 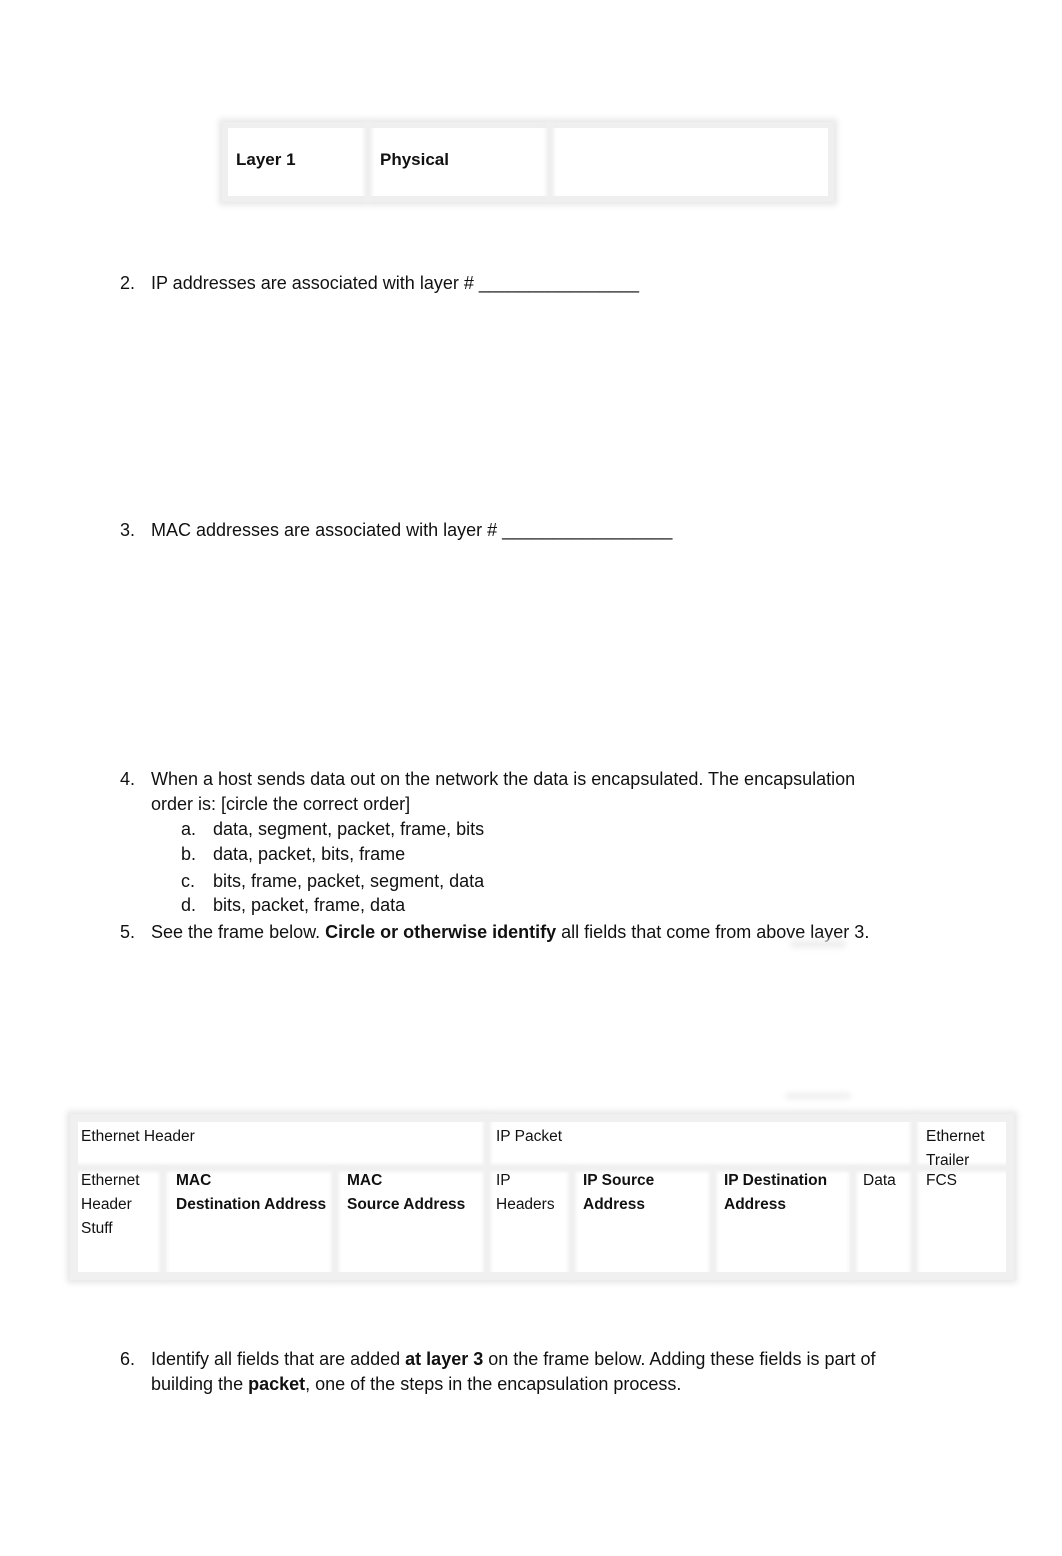 I want to click on question-emphasis: at layer 3, so click(x=444, y=1359).